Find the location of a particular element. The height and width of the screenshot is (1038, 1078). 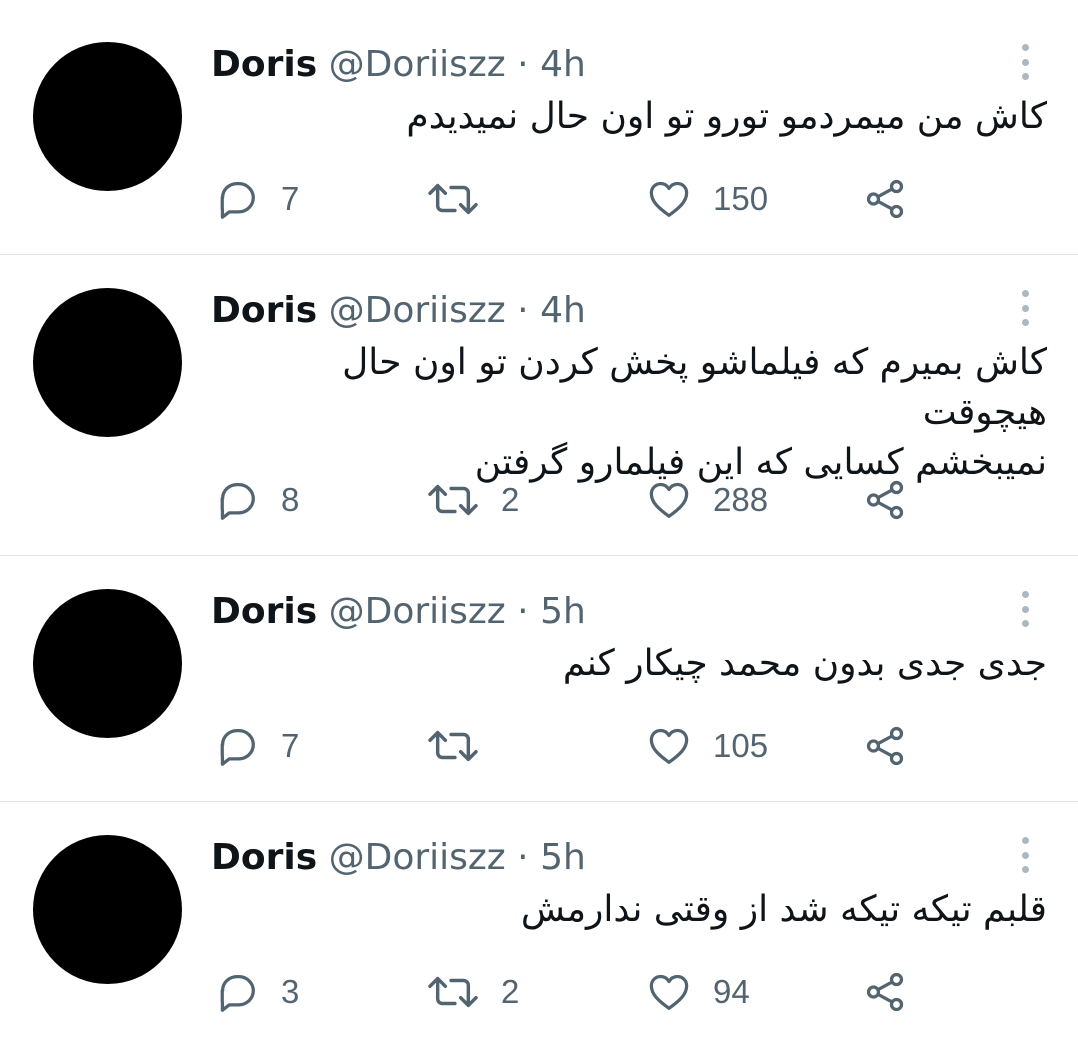

like-button: 150 is located at coordinates (707, 199).